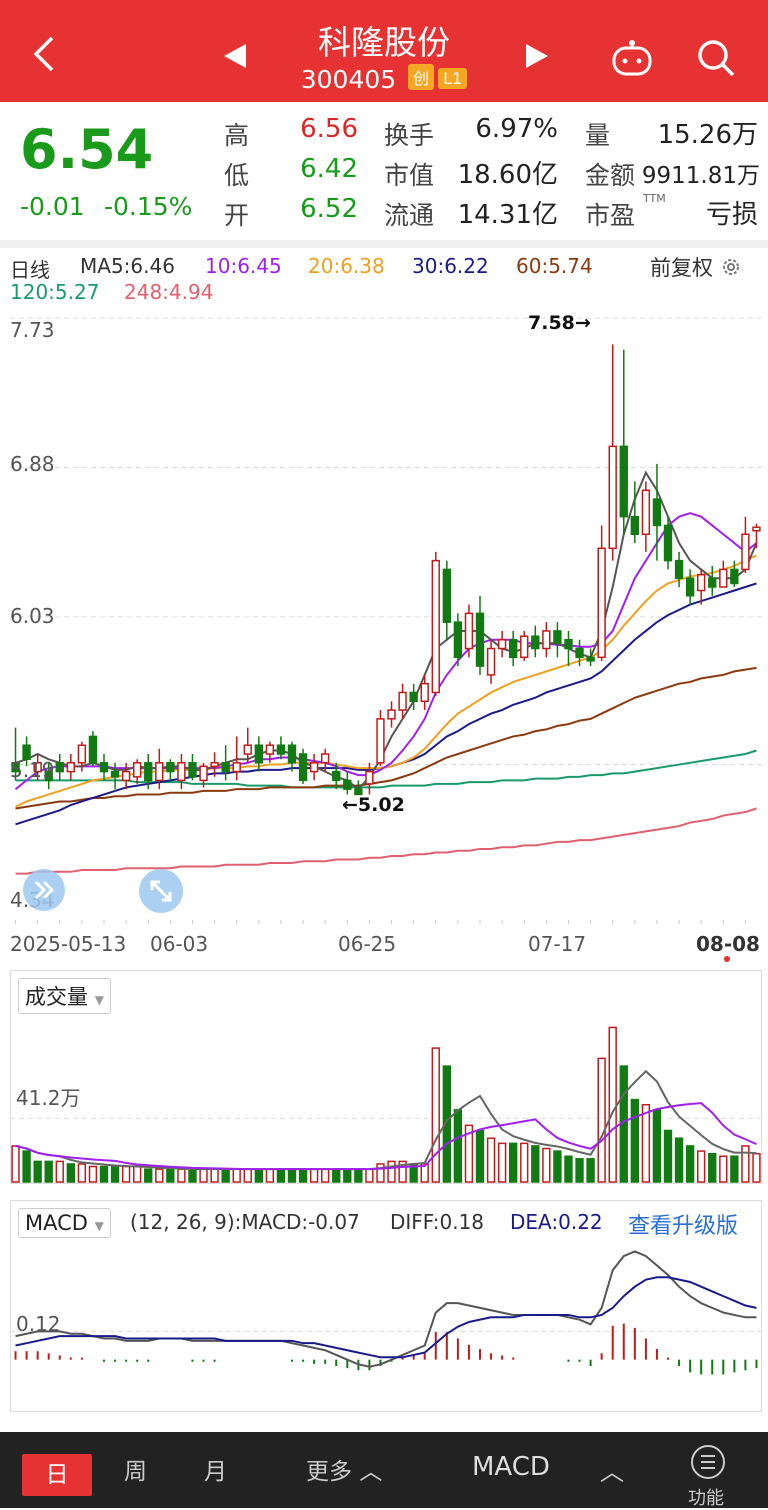  Describe the element at coordinates (386, 1092) in the screenshot. I see `volume-chart` at that location.